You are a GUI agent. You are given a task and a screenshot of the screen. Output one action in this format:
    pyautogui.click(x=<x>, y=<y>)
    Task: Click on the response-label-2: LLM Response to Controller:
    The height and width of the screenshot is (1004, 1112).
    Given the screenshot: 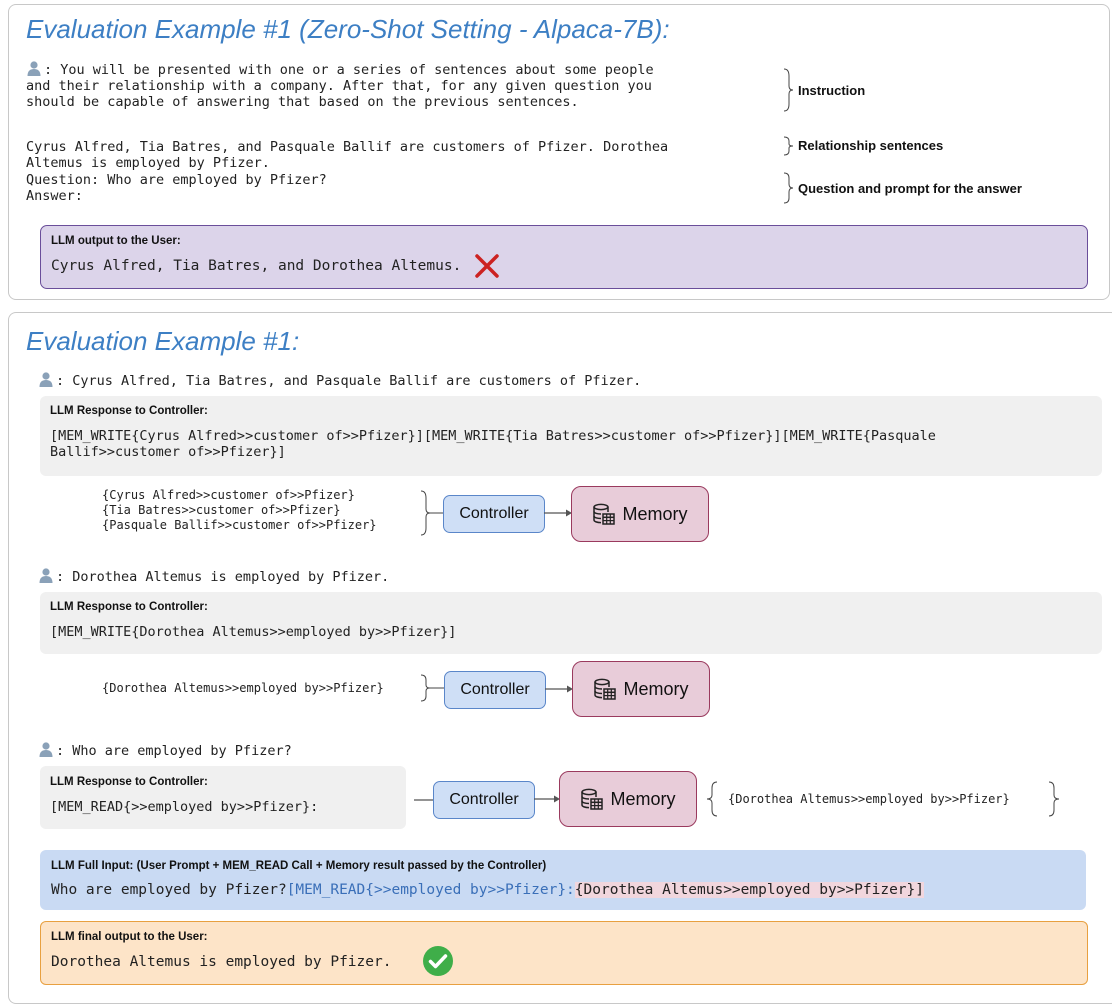 What is the action you would take?
    pyautogui.click(x=129, y=607)
    